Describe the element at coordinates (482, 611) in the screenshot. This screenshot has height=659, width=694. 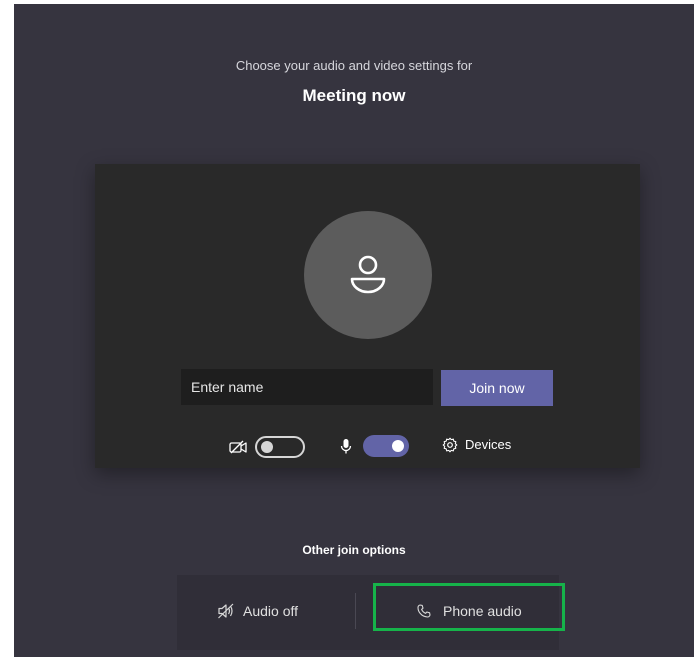
I see `phone-audio-label: Phone audio` at that location.